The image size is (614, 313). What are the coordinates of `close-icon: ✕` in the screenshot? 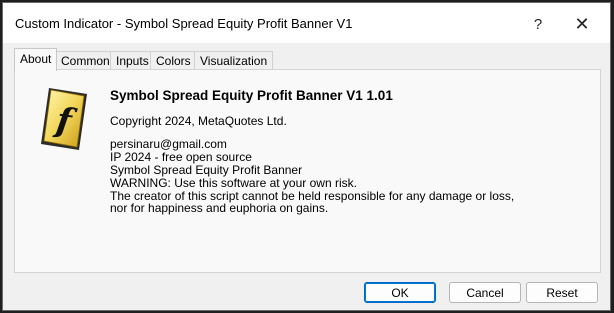 It's located at (582, 23).